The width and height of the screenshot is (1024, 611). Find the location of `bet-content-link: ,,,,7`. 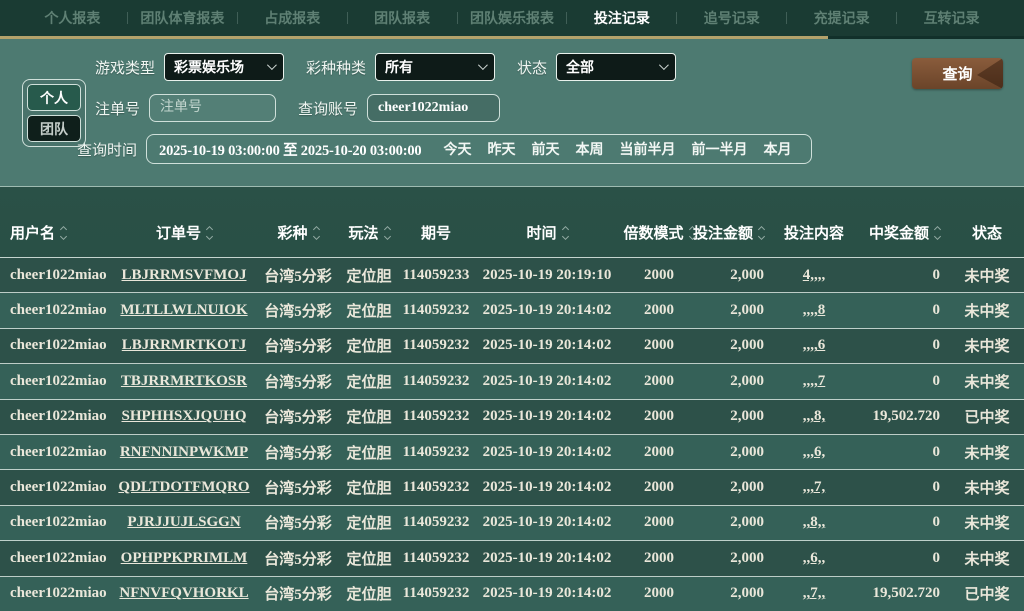

bet-content-link: ,,,,7 is located at coordinates (814, 381).